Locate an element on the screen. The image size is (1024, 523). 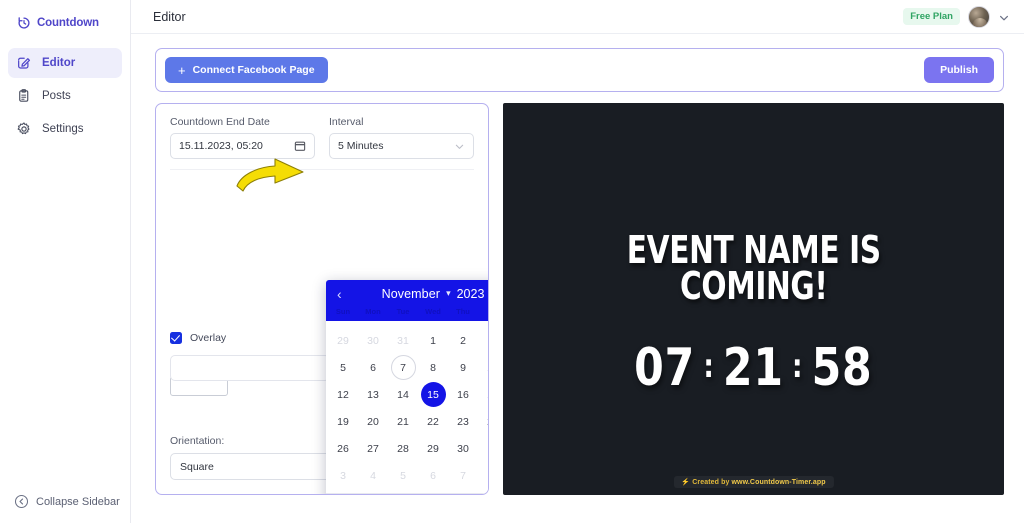
preview-title-line1: EVENT NAME IS is located at coordinates (753, 249).